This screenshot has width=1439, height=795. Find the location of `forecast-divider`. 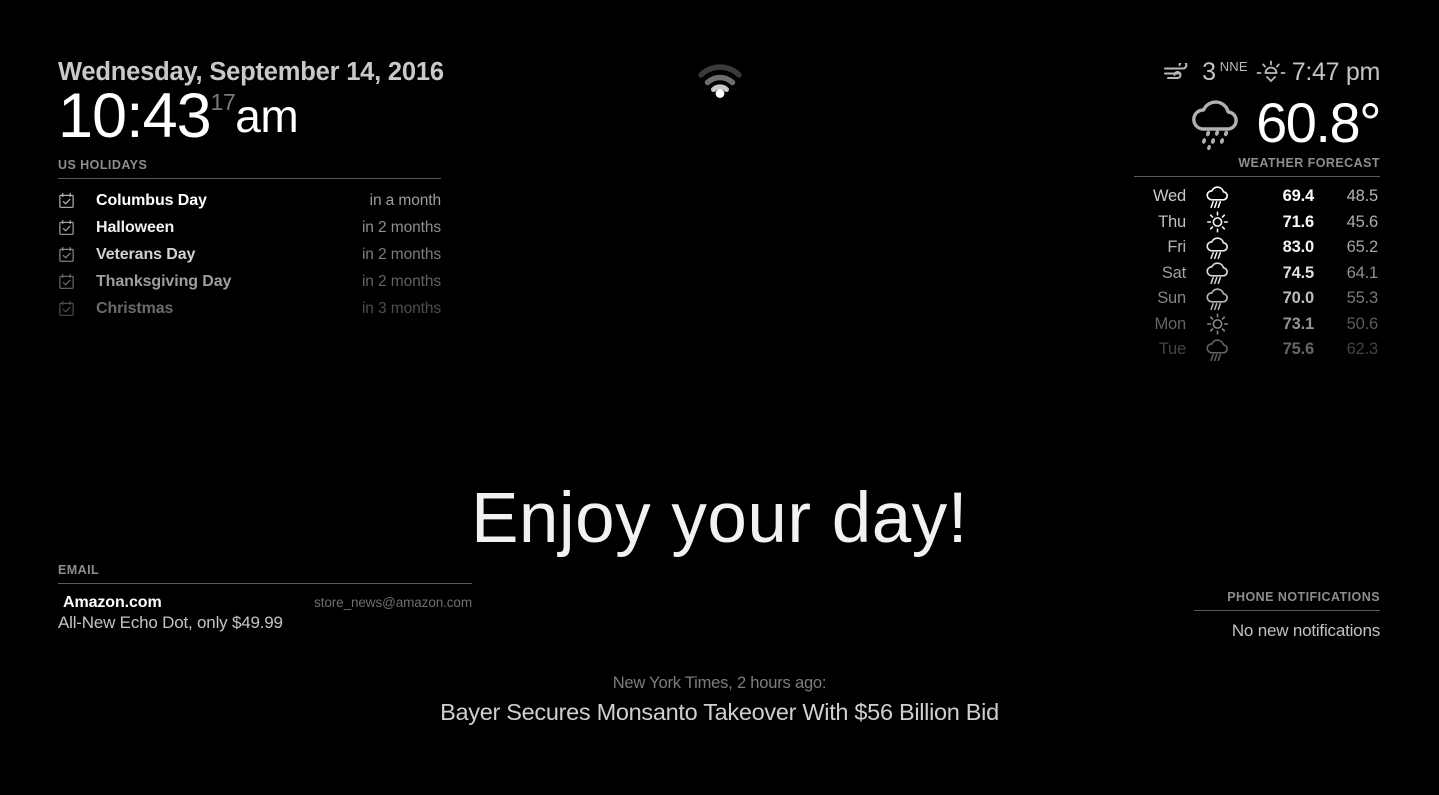

forecast-divider is located at coordinates (1257, 176).